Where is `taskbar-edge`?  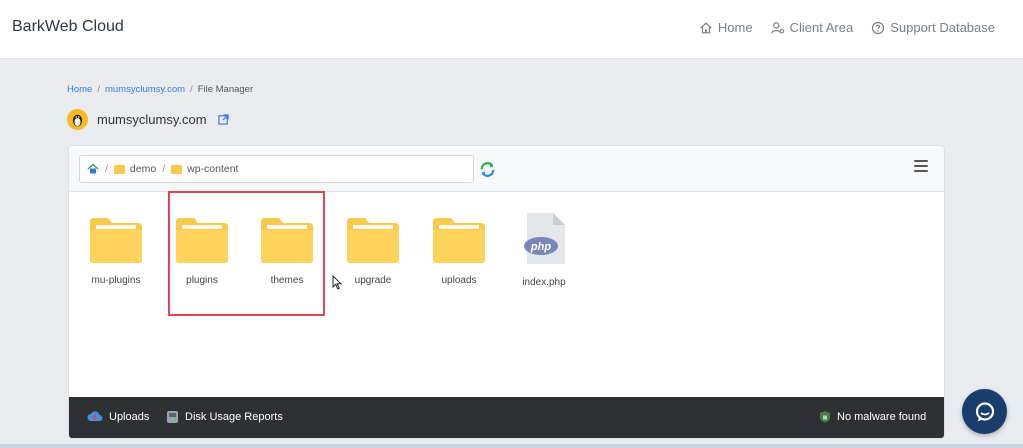 taskbar-edge is located at coordinates (511, 446).